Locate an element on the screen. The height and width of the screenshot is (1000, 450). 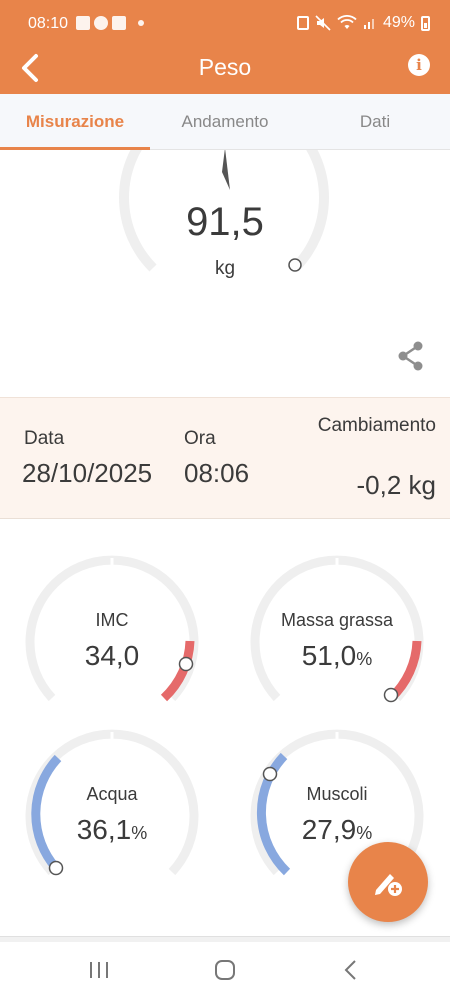
page-title: Peso is located at coordinates (225, 67).